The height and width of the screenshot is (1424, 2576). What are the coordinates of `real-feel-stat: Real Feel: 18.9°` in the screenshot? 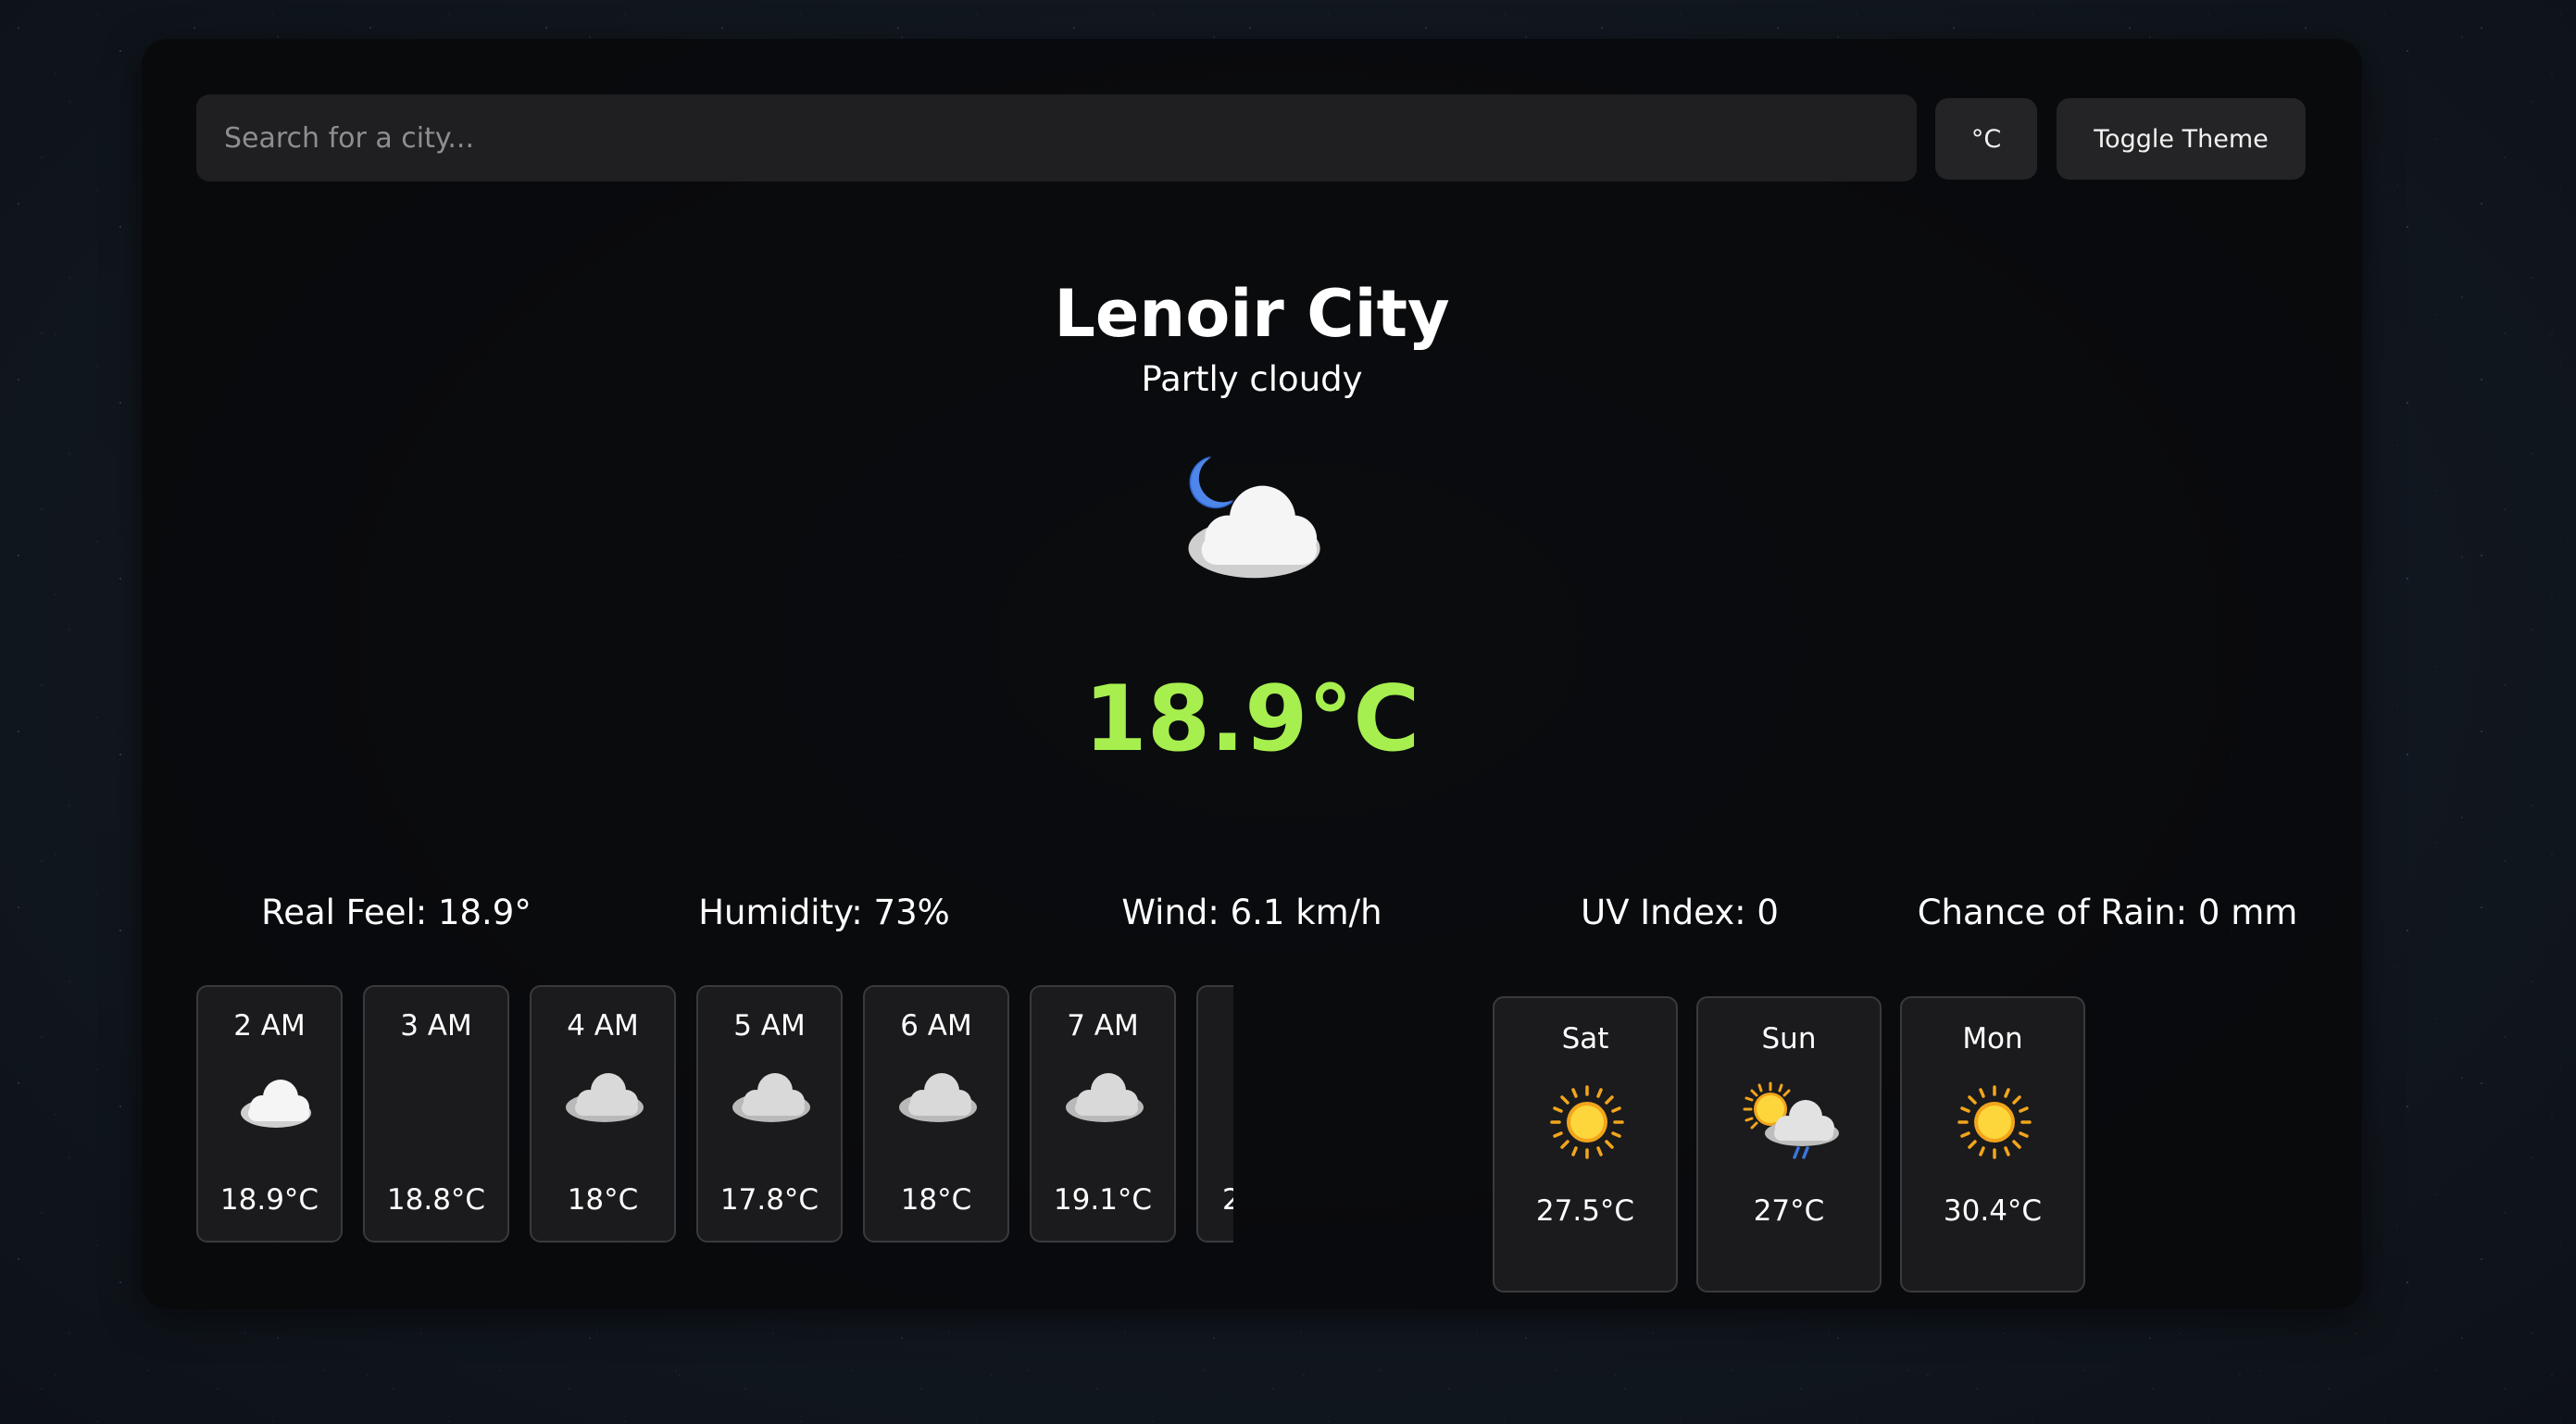 It's located at (396, 912).